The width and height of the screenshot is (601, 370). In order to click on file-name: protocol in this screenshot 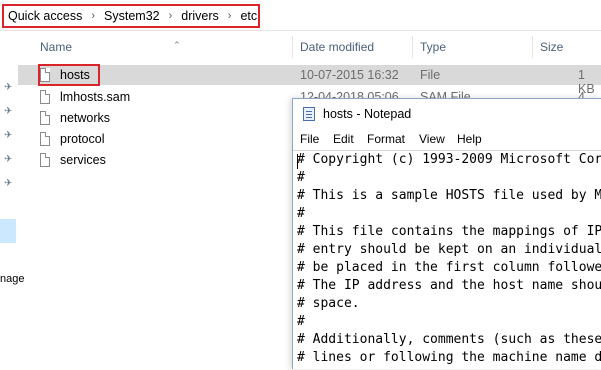, I will do `click(82, 139)`.